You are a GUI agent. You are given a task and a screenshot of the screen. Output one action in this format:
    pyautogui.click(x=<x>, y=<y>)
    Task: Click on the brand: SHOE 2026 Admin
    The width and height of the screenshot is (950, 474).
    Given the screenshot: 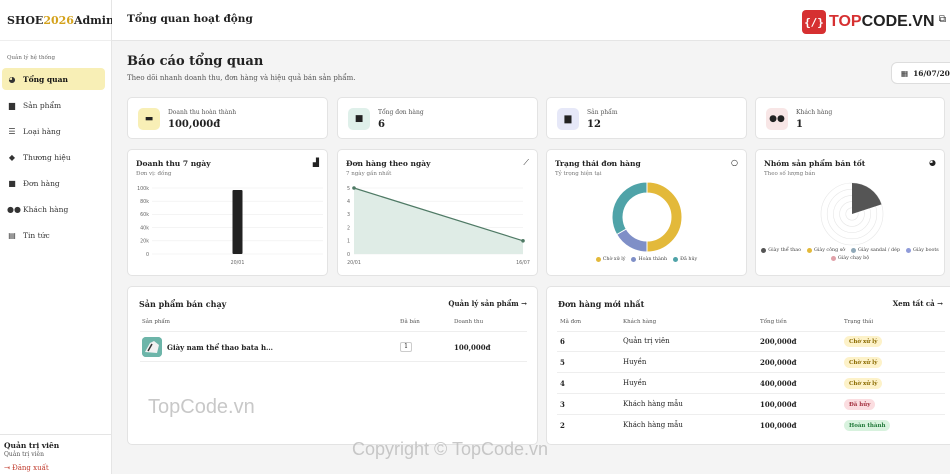 What is the action you would take?
    pyautogui.click(x=57, y=20)
    